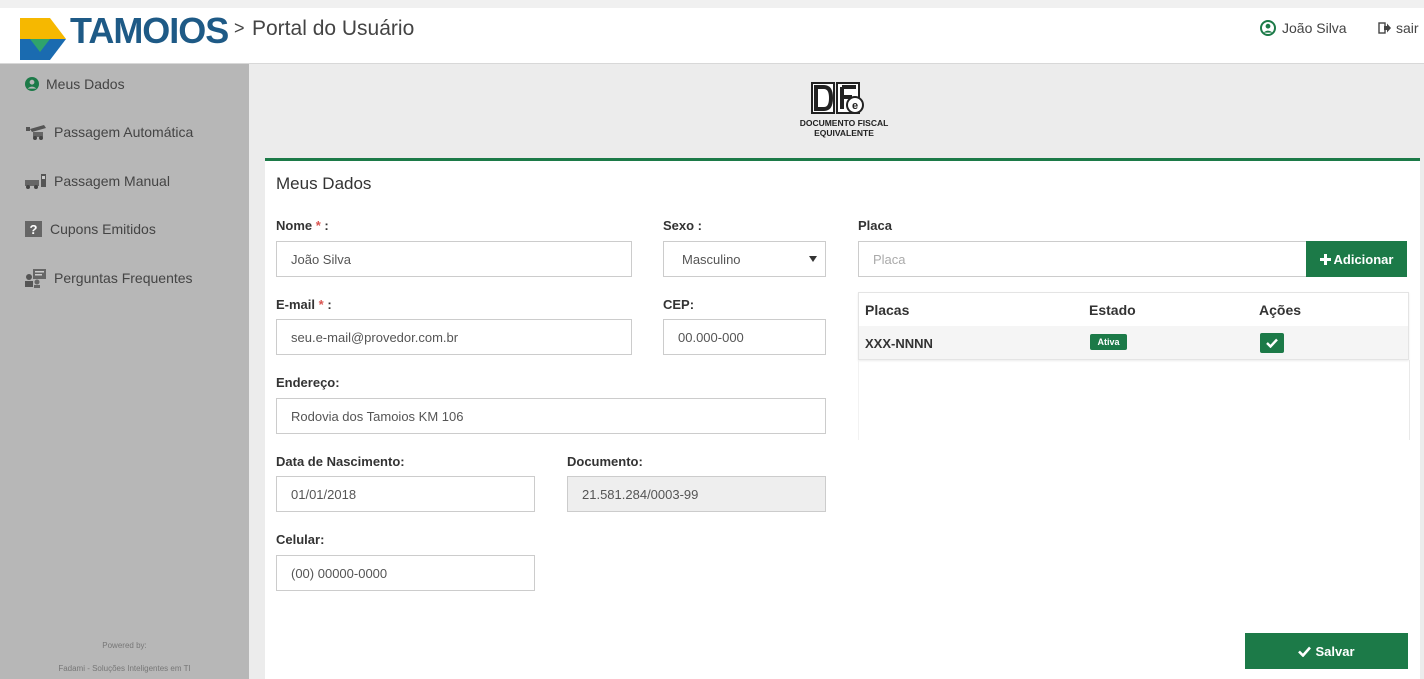 This screenshot has width=1424, height=679. I want to click on brand-name: TAMOIOS, so click(149, 31).